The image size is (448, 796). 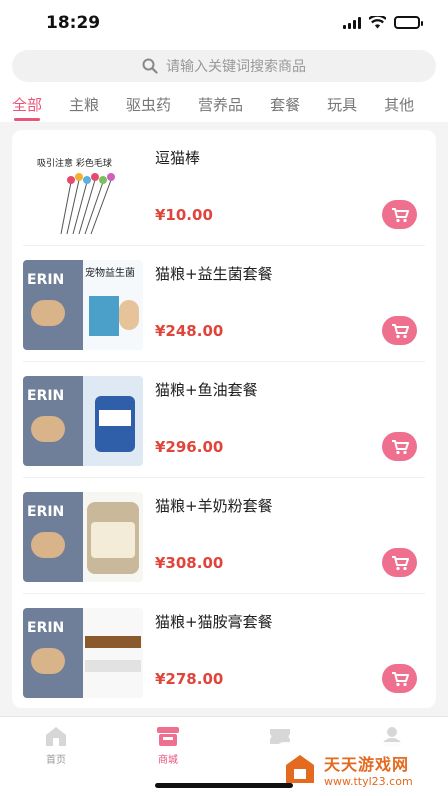 I want to click on tab-dewormer: 驱虫药, so click(x=148, y=105).